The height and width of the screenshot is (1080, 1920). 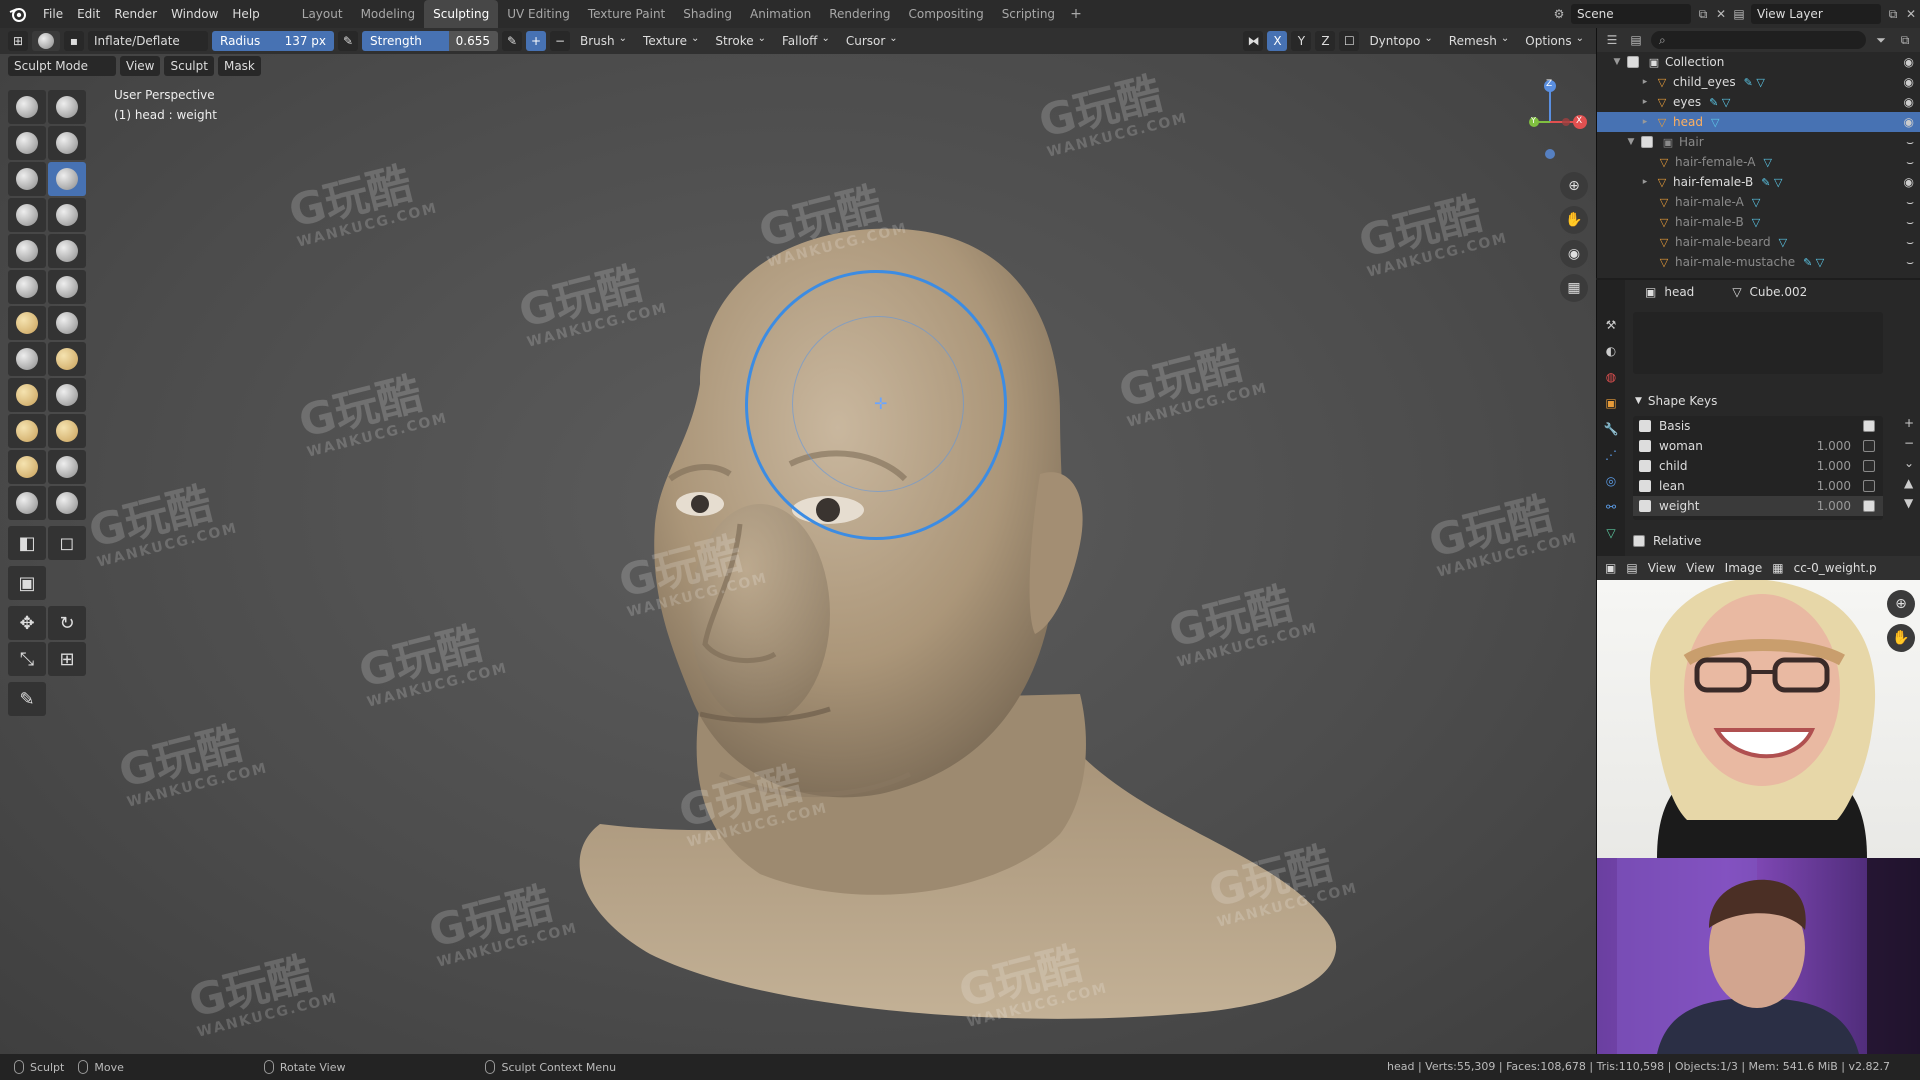 What do you see at coordinates (1909, 503) in the screenshot?
I see `move-down-icon: ▼` at bounding box center [1909, 503].